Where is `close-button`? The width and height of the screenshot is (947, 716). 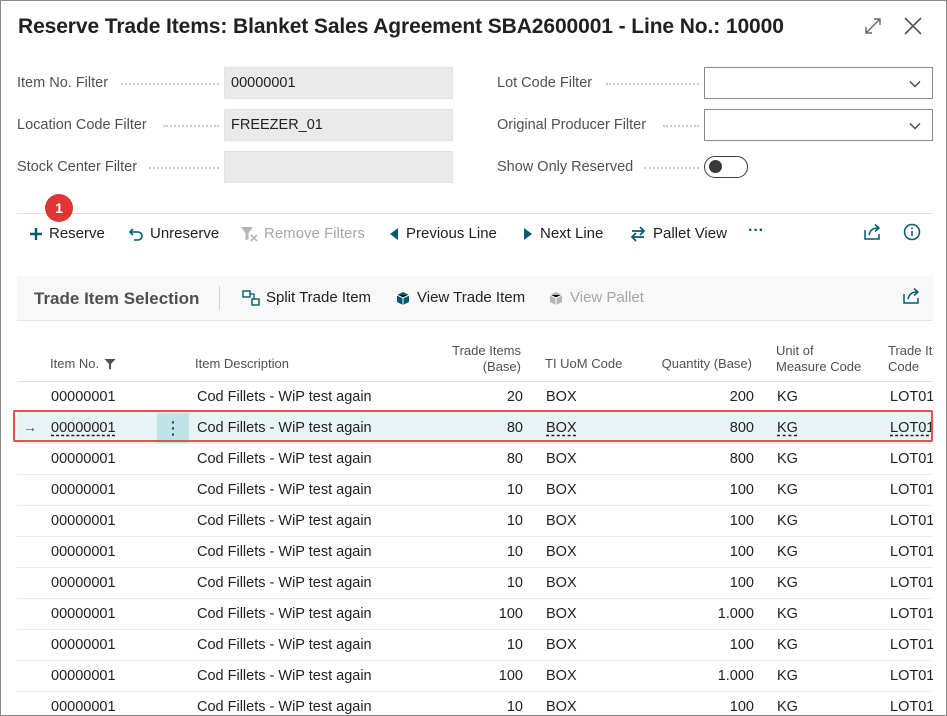 close-button is located at coordinates (913, 26).